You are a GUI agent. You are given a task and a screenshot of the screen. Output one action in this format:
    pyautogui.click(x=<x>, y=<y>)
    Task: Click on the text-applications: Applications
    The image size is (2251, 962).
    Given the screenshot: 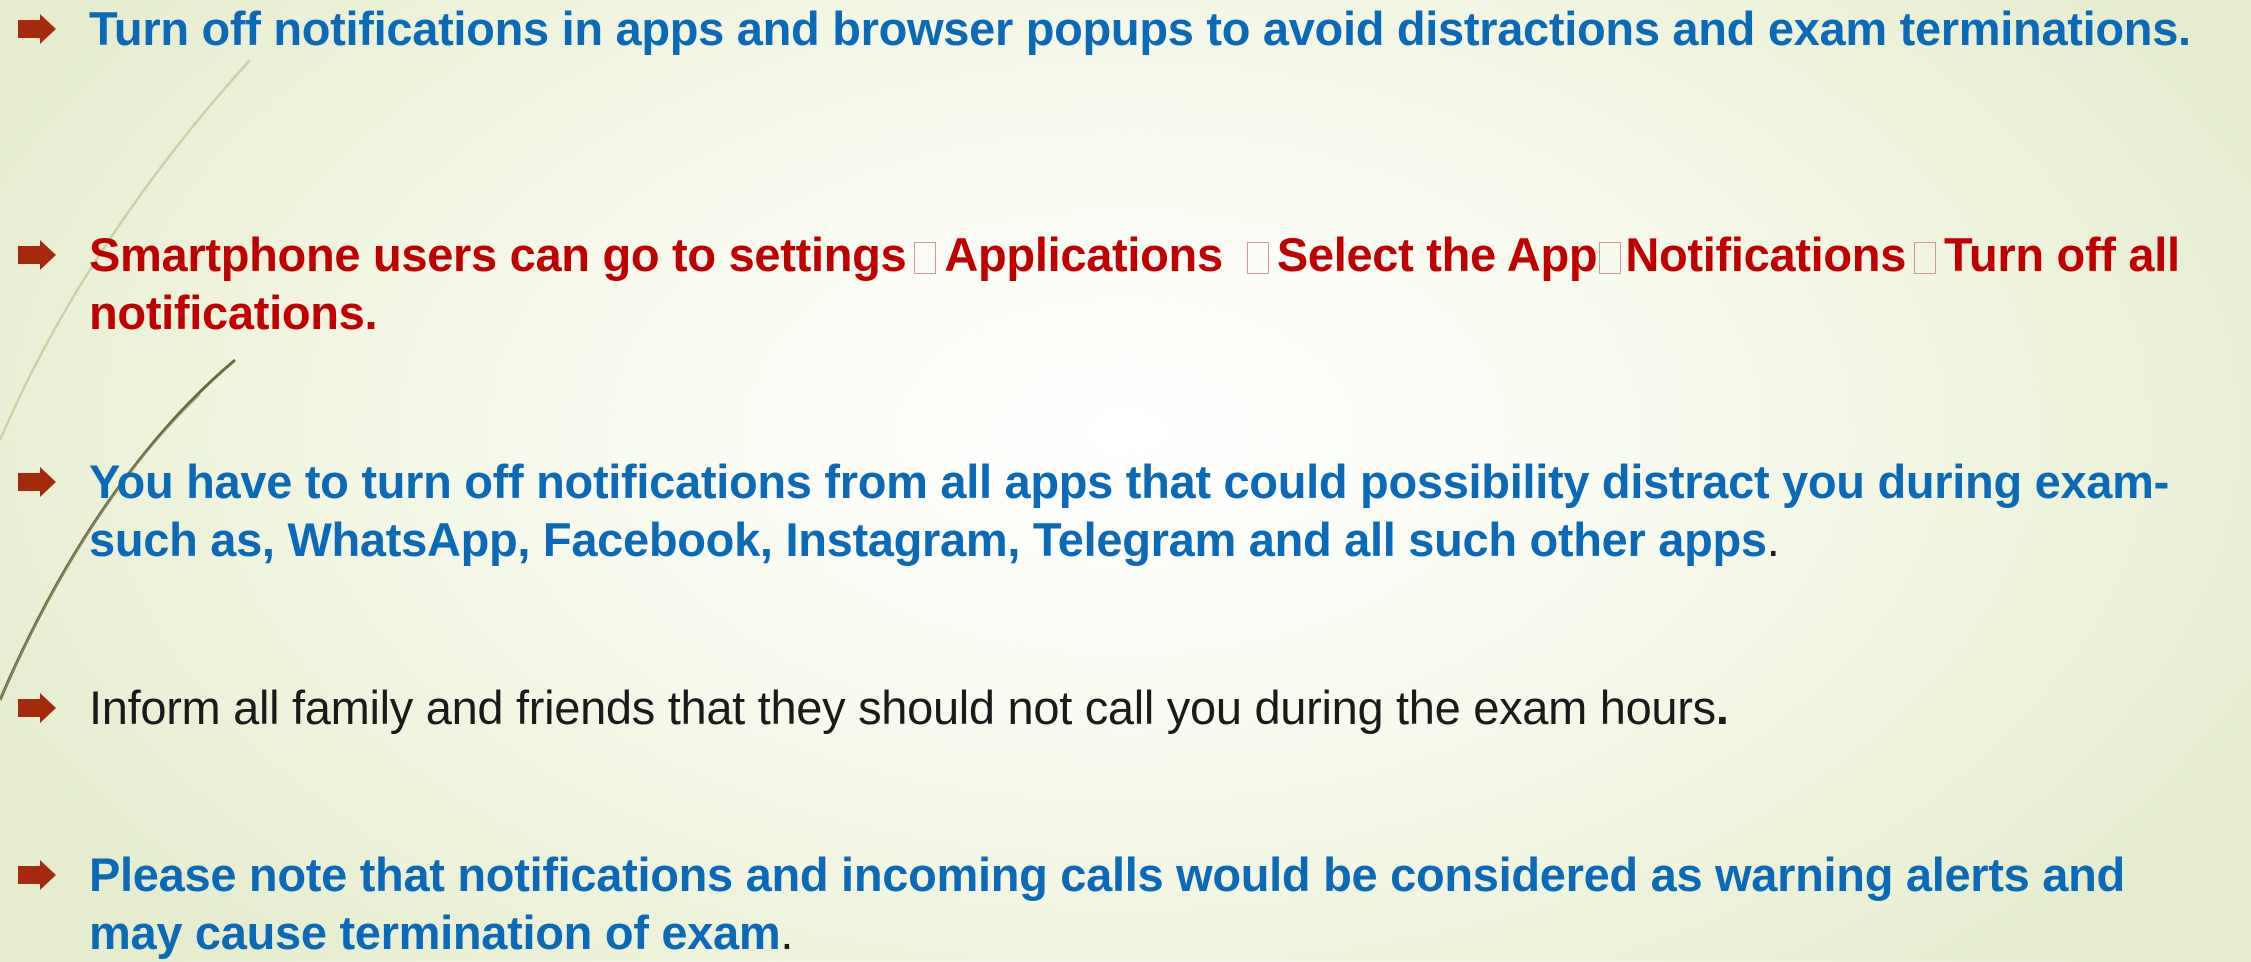 What is the action you would take?
    pyautogui.click(x=1083, y=254)
    